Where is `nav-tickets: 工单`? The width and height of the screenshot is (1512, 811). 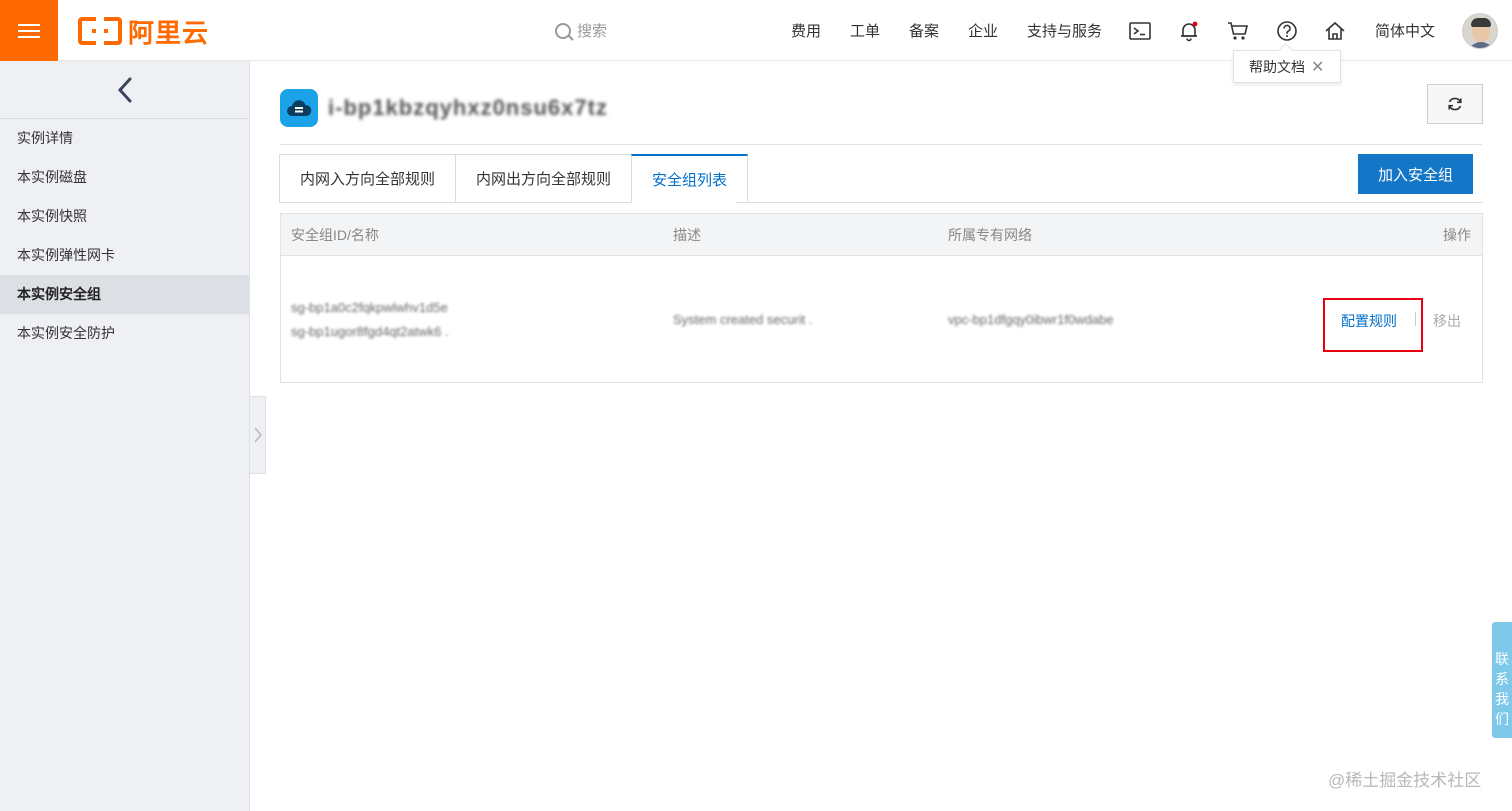
nav-tickets: 工单 is located at coordinates (865, 30).